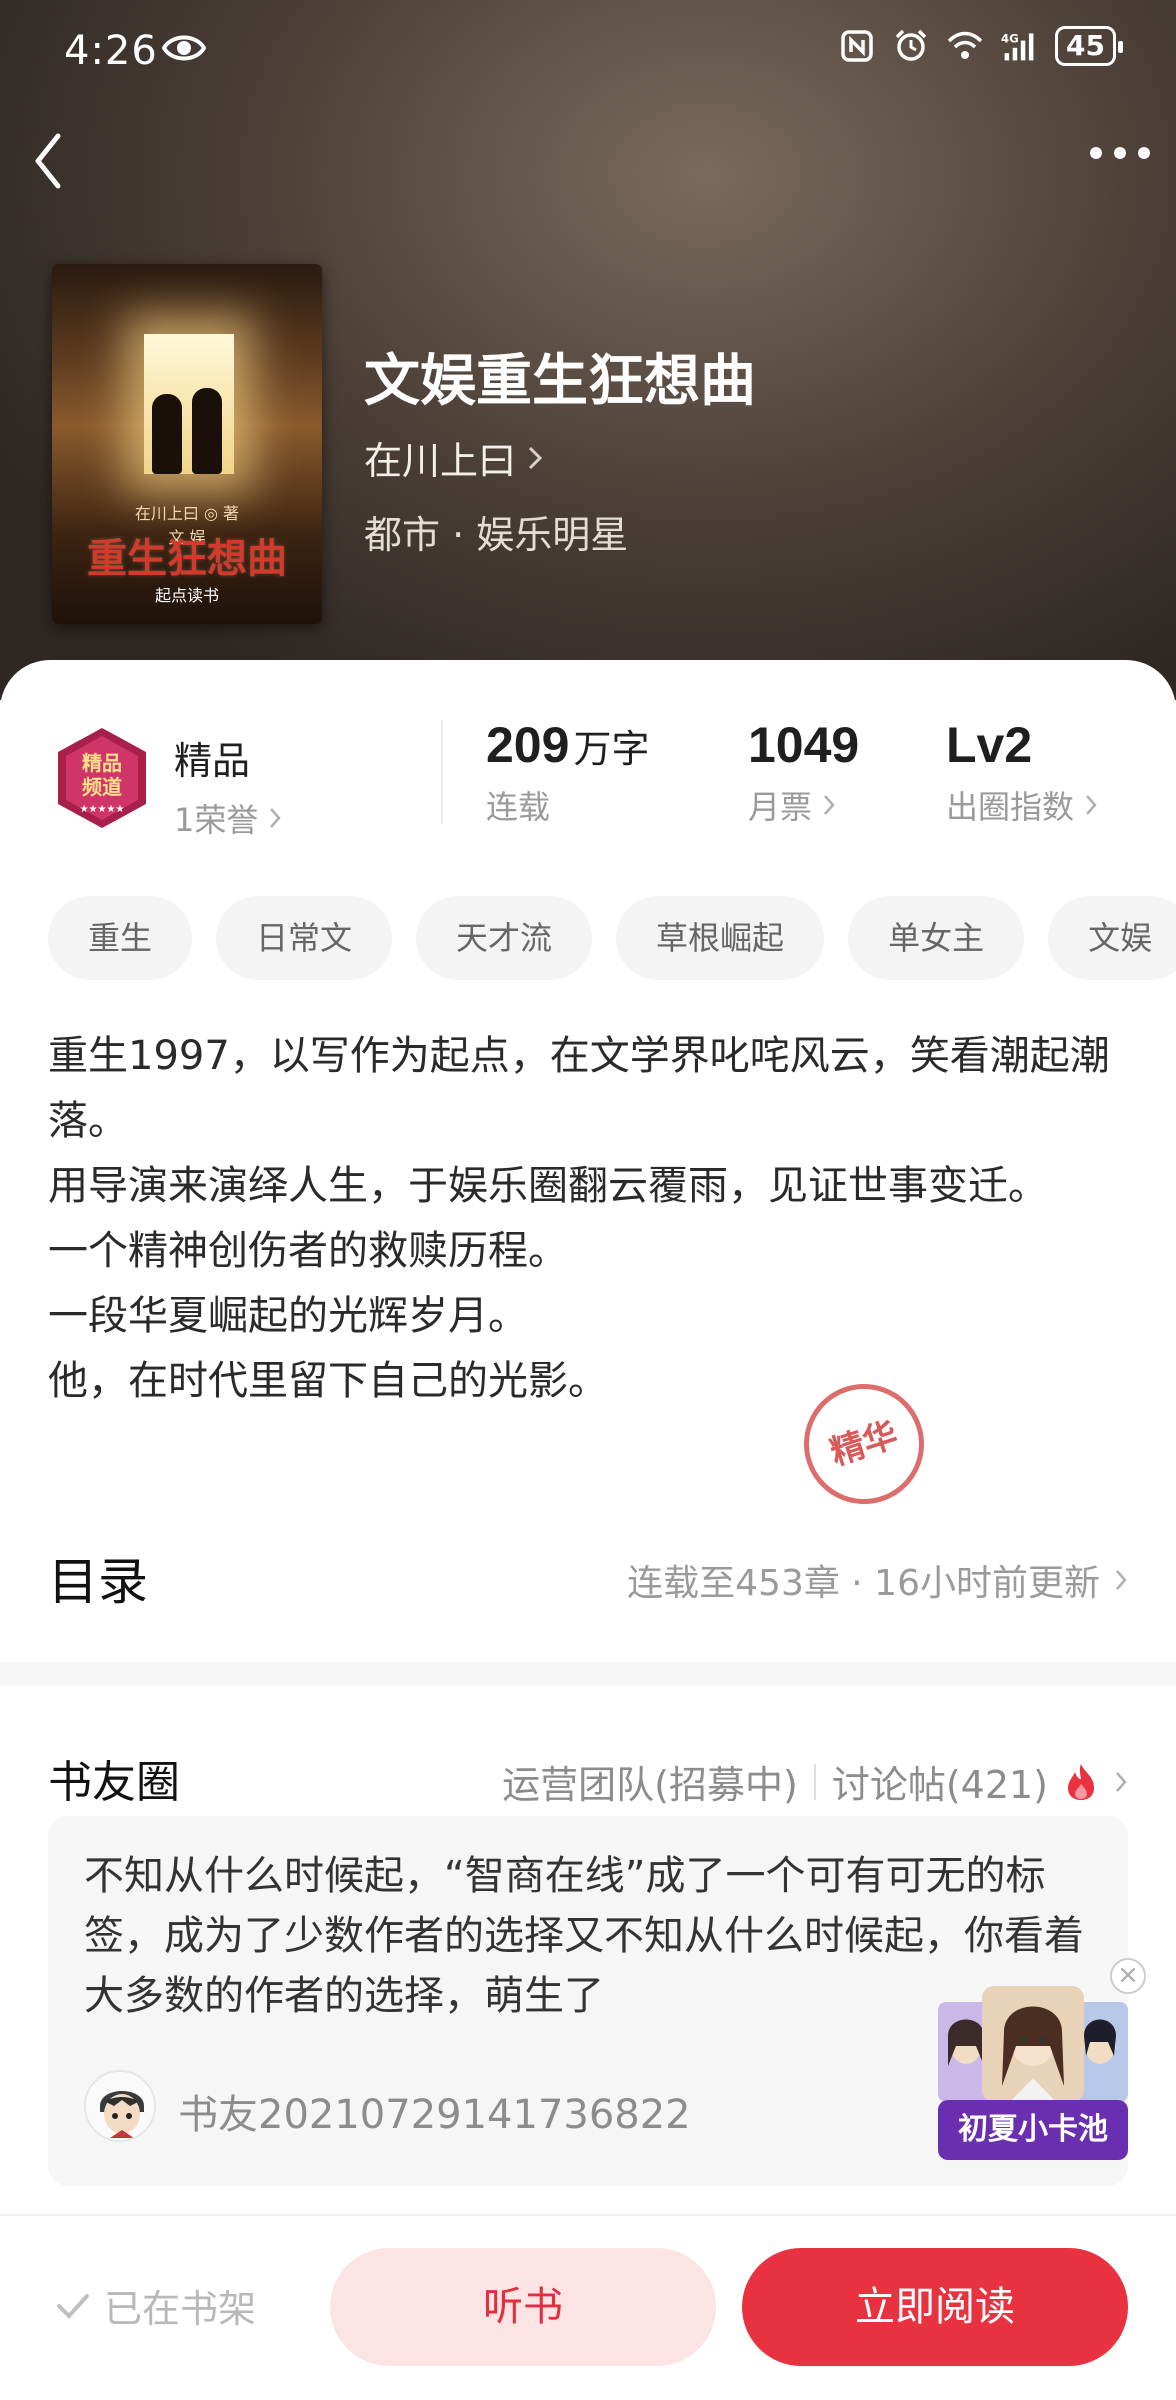  Describe the element at coordinates (187, 558) in the screenshot. I see `cover-title: 重生狂想曲` at that location.